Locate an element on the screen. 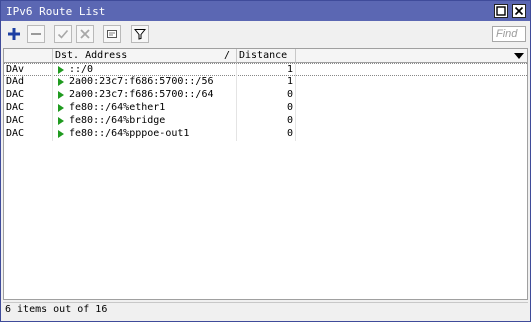 Image resolution: width=531 pixels, height=322 pixels. table-row: DAd 2a00:23c7:f686:5700::/56 1 is located at coordinates (265, 82).